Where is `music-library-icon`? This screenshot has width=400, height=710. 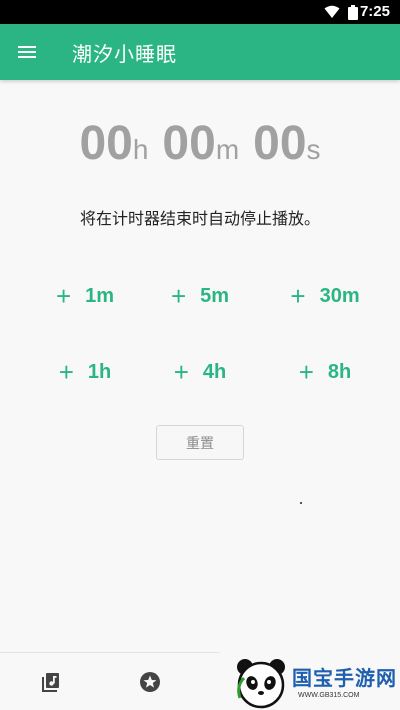 music-library-icon is located at coordinates (50, 682).